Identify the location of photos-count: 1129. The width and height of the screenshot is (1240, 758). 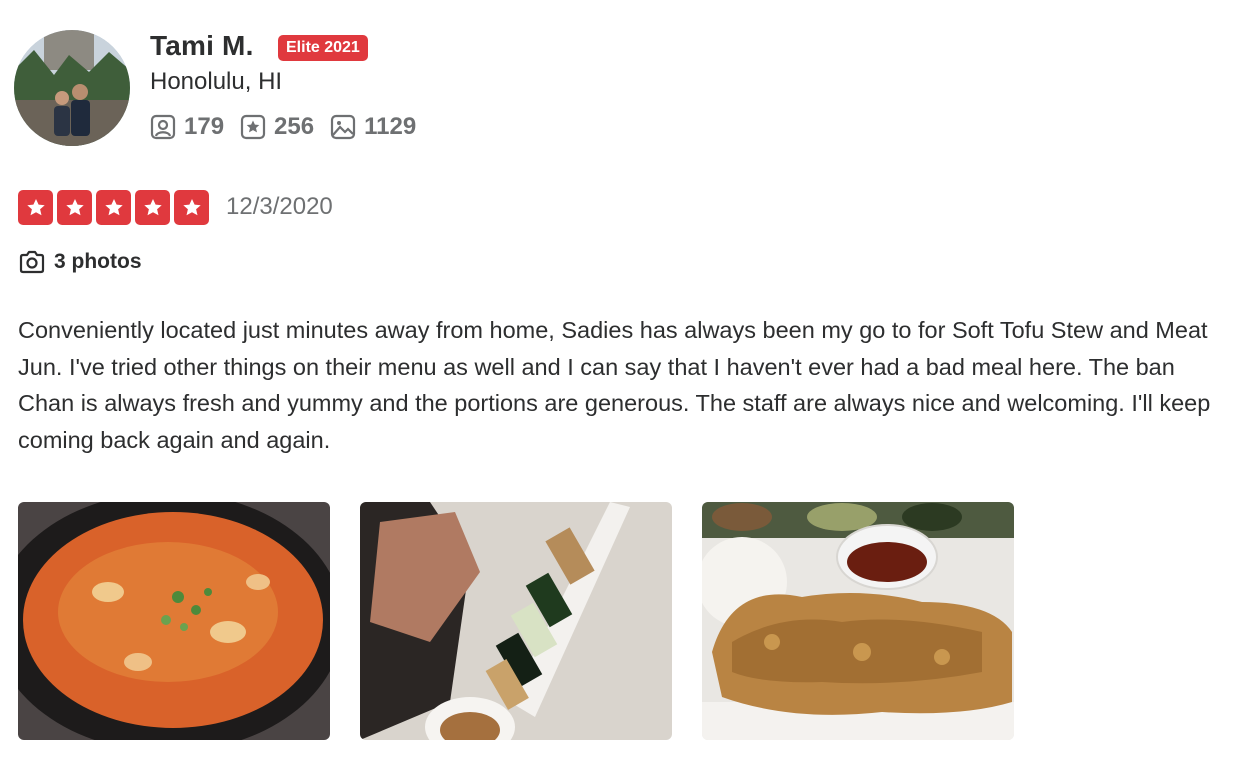
(390, 126).